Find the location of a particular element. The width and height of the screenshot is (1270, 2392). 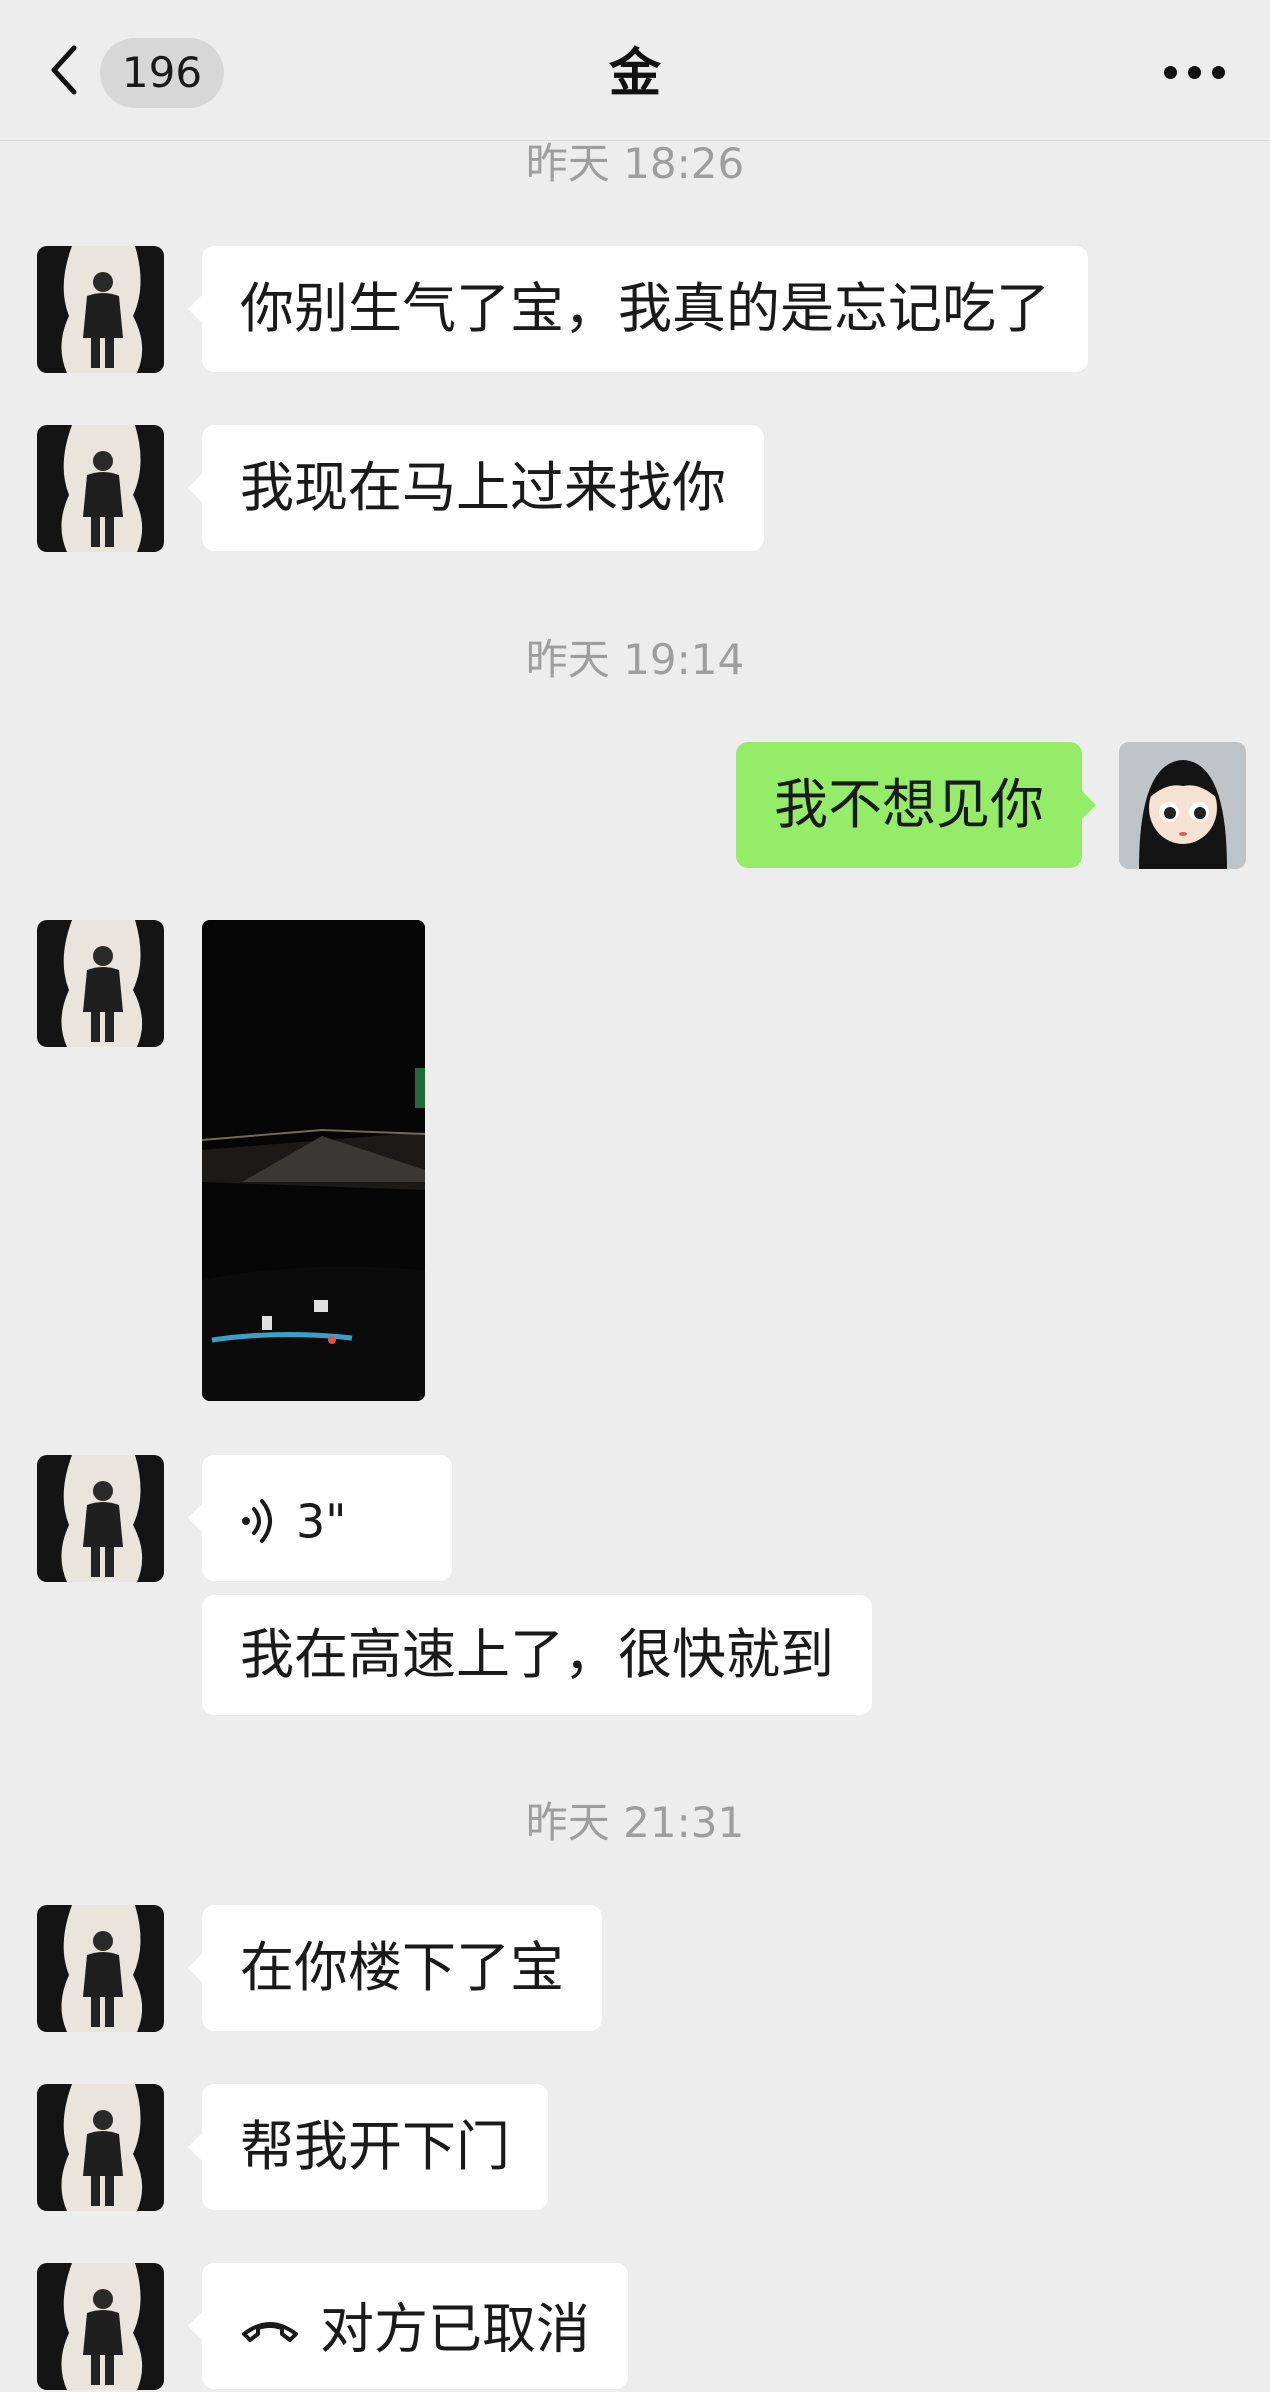

cartoon-girl-avatar-image is located at coordinates (1182, 805).